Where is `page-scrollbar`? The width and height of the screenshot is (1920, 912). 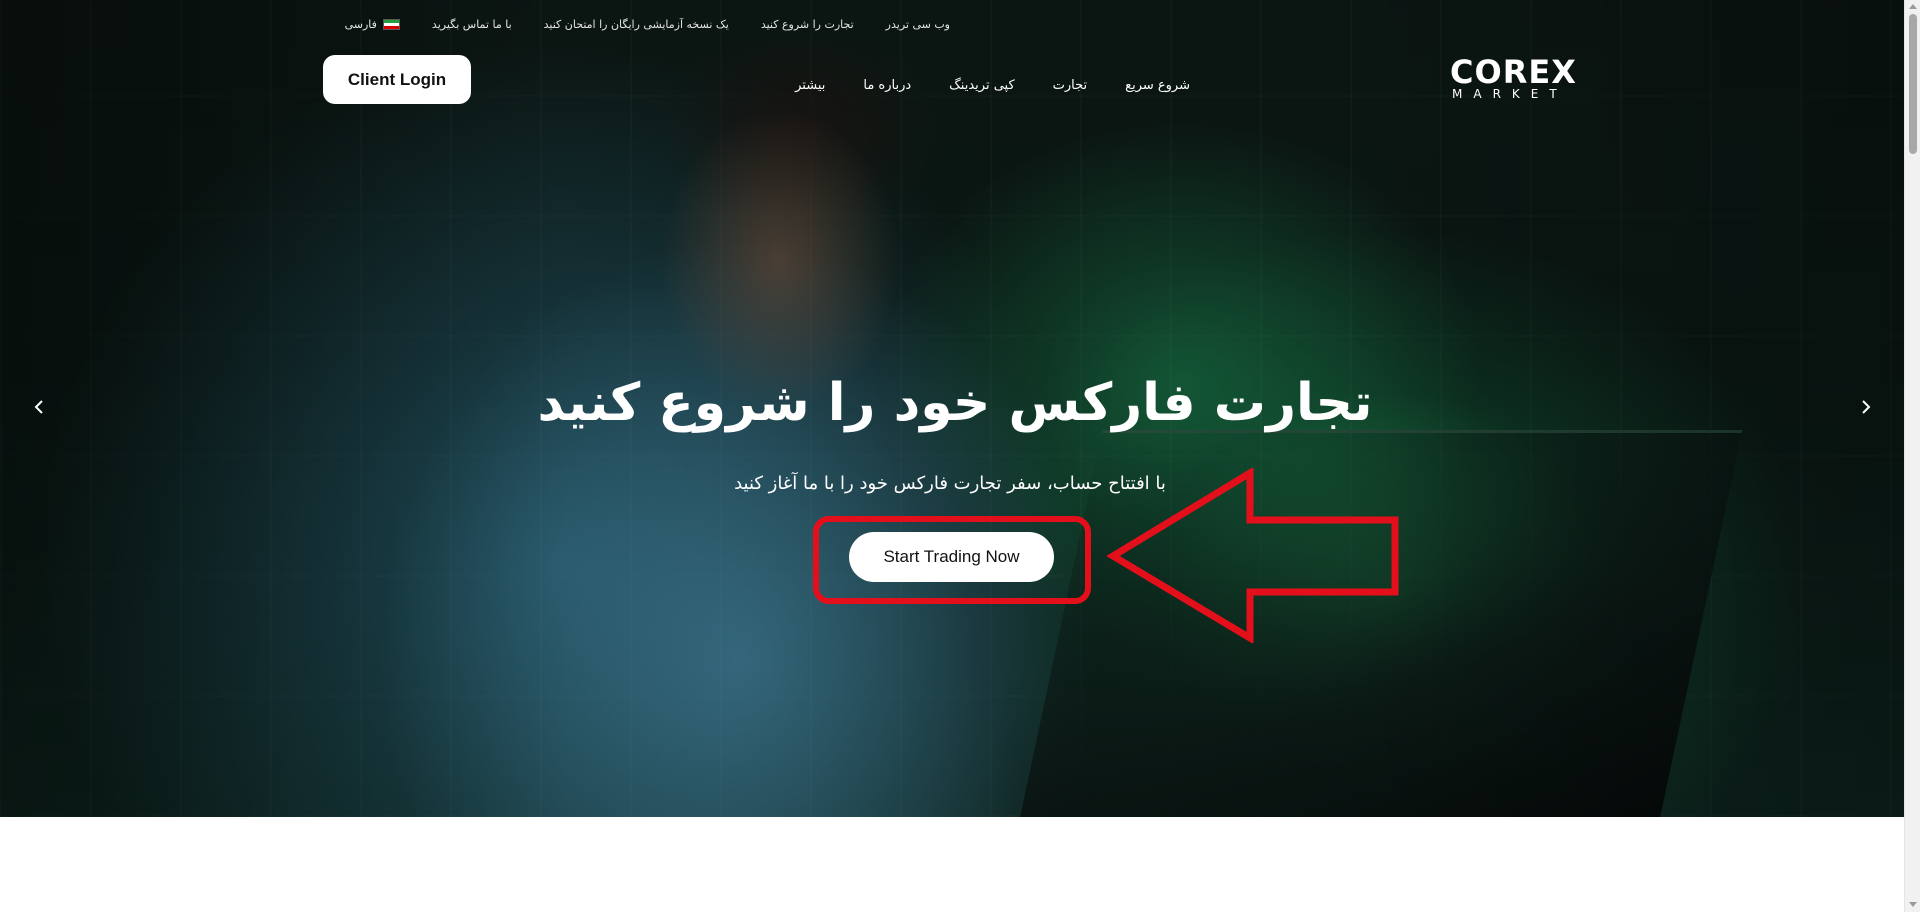 page-scrollbar is located at coordinates (1912, 456).